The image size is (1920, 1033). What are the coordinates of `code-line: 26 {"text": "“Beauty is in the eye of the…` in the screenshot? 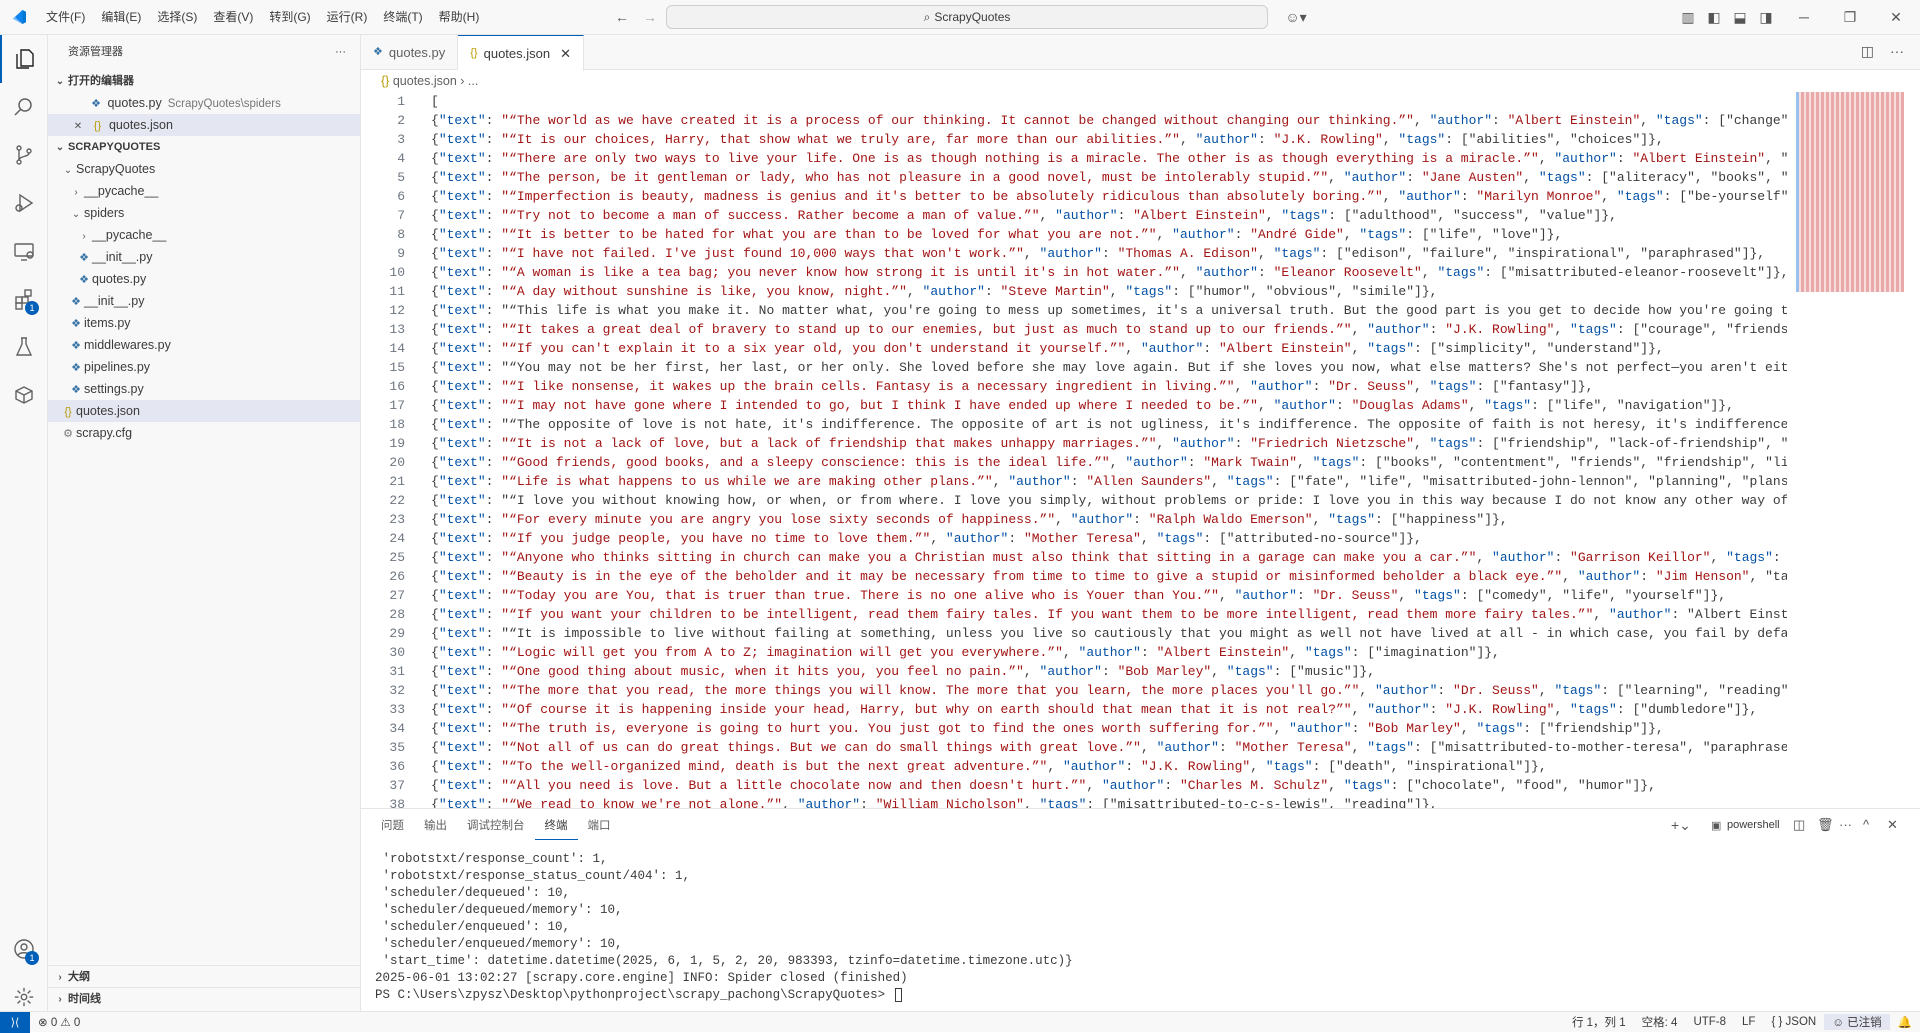 It's located at (1074, 576).